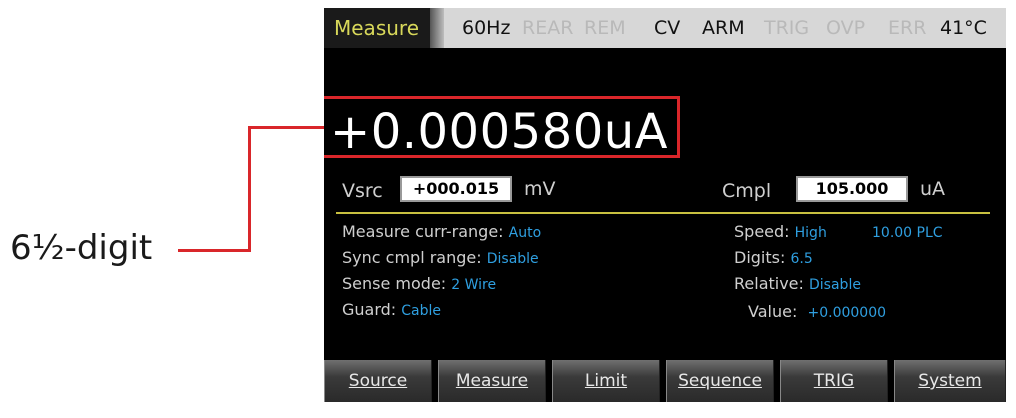  Describe the element at coordinates (540, 189) in the screenshot. I see `vsrc-unit: mV` at that location.